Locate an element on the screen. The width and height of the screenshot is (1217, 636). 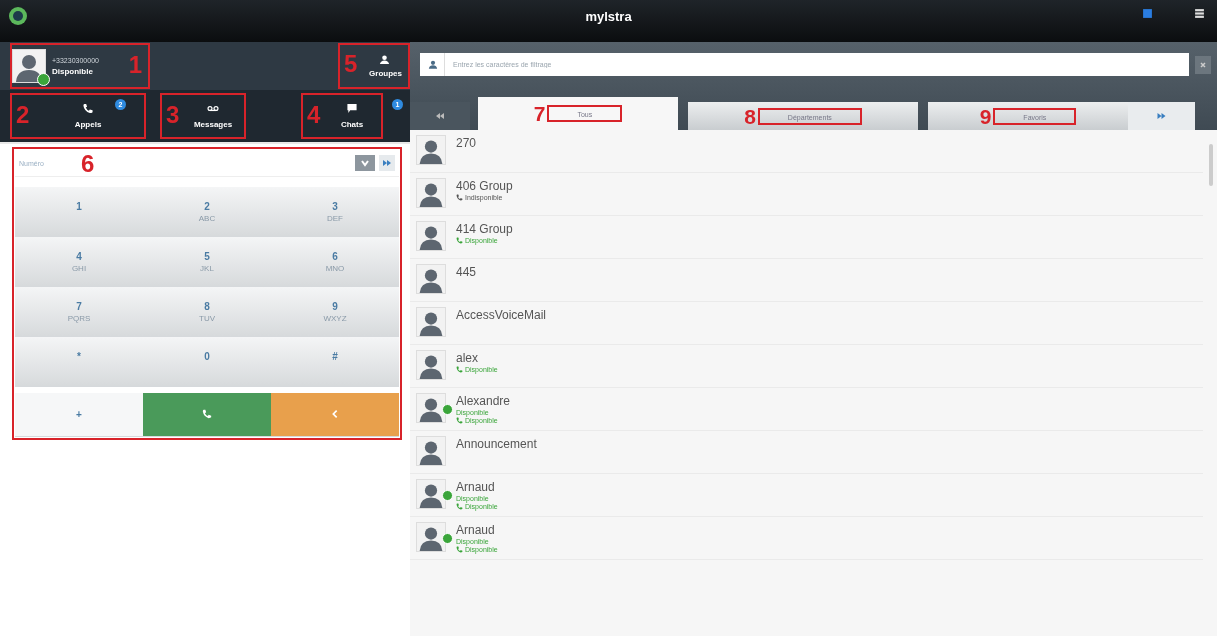
dial-key: 2 ABC is located at coordinates (207, 212).